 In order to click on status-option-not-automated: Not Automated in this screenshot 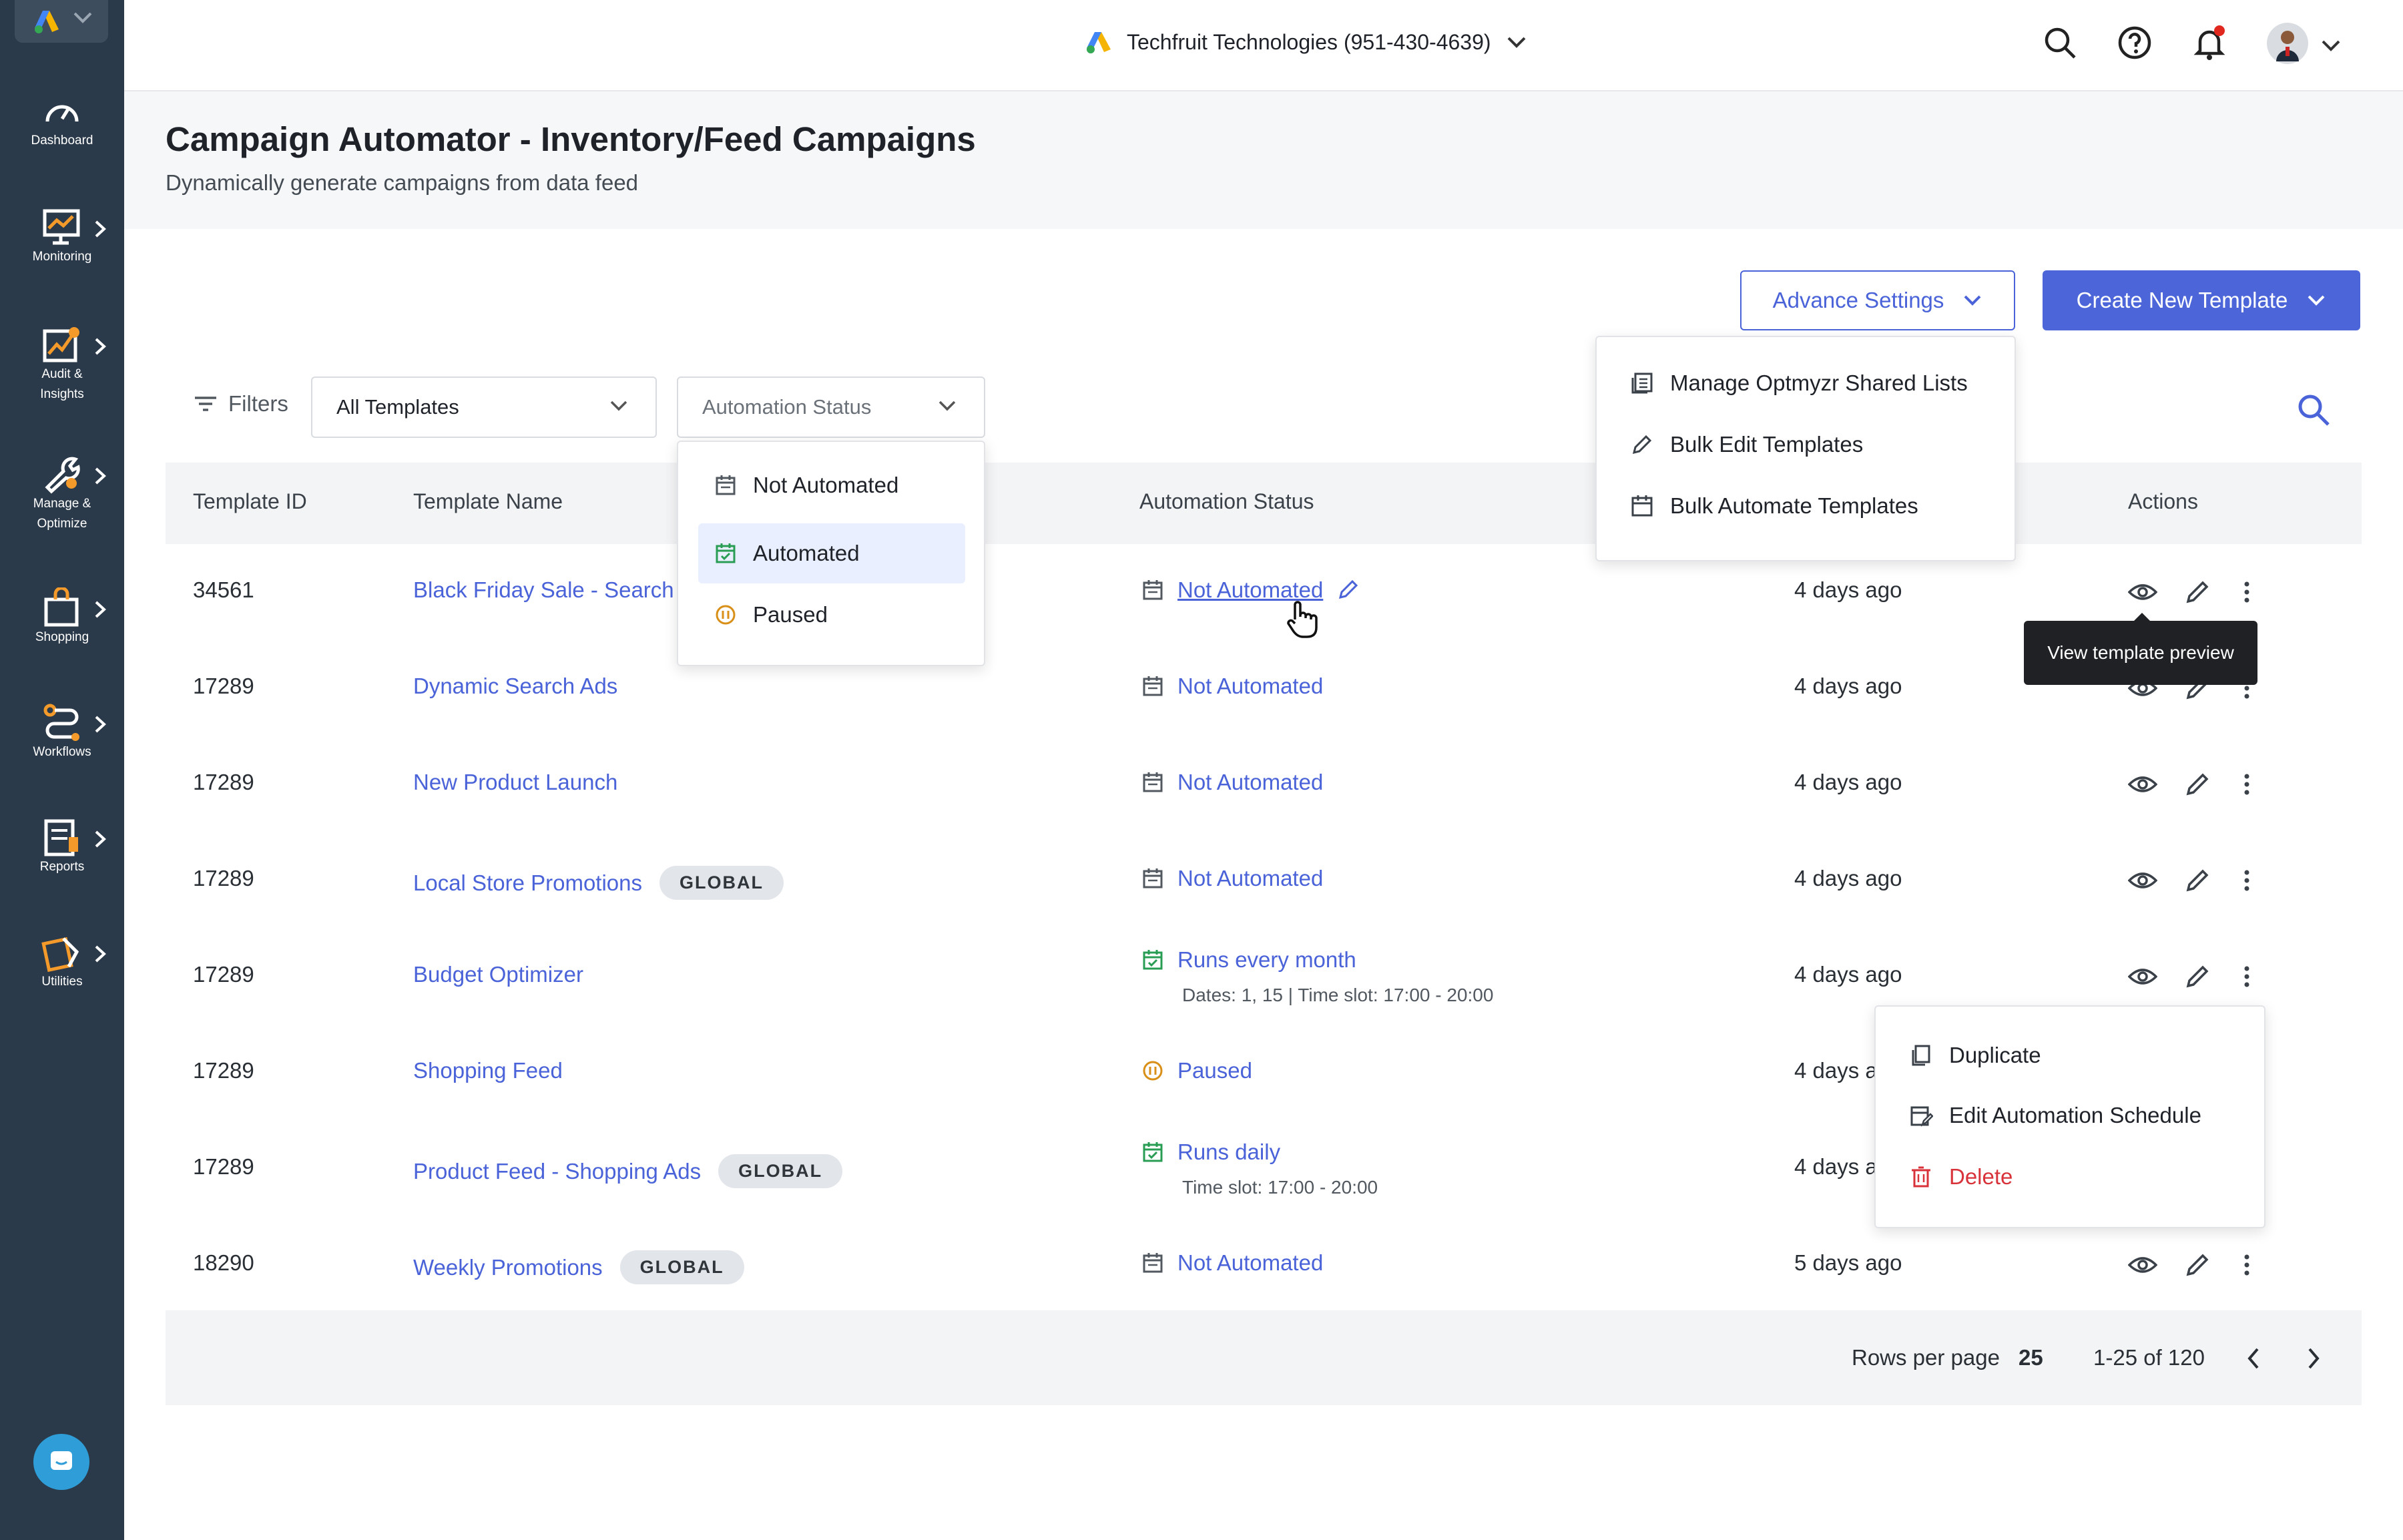, I will do `click(806, 486)`.